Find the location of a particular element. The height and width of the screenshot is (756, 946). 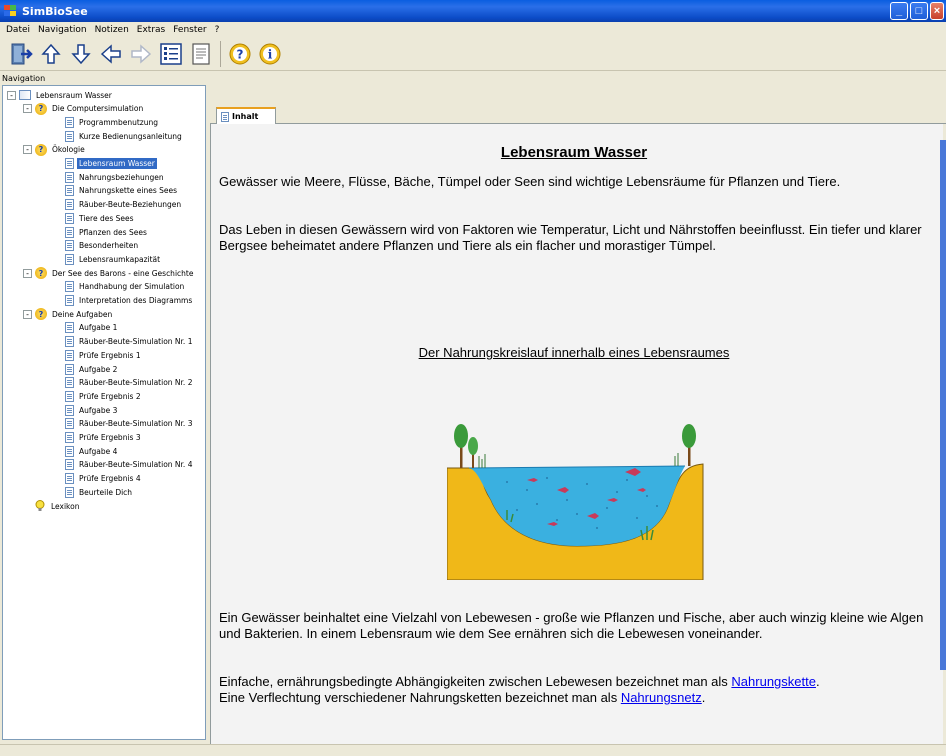

tree-item: Aufgabe 1 is located at coordinates (92, 328).